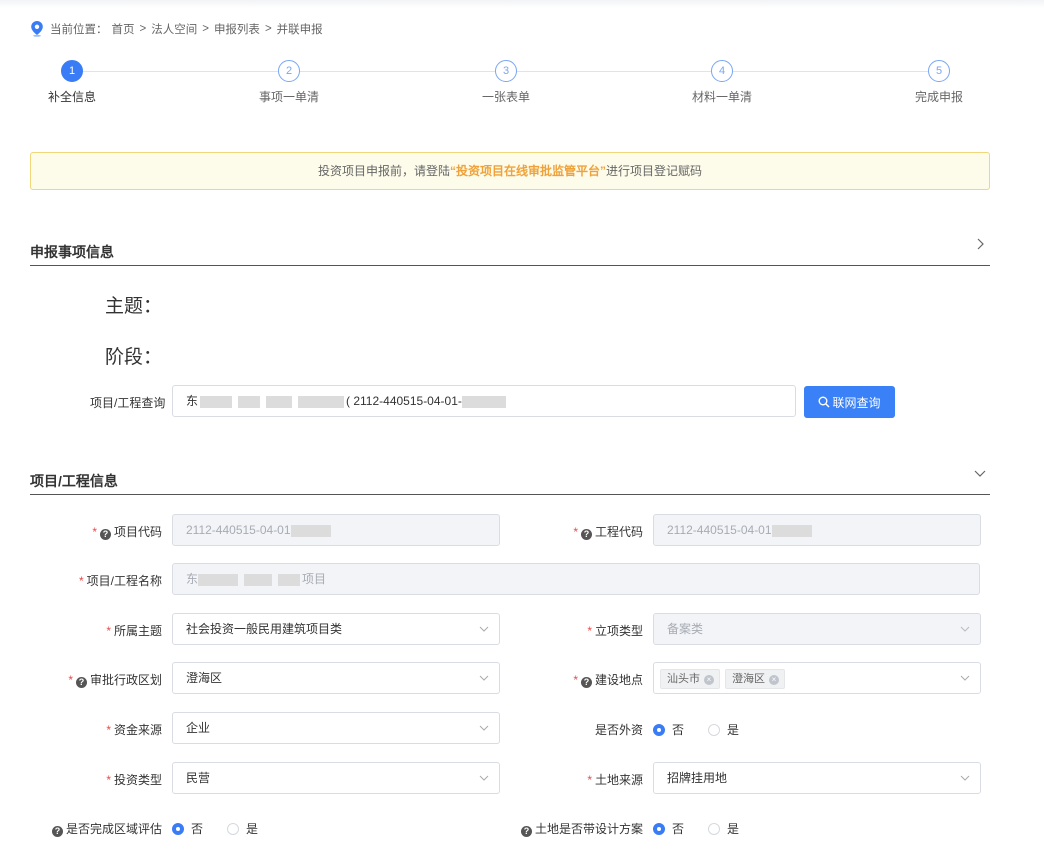 This screenshot has width=1044, height=857. I want to click on theme-select: 社会投资一般民用建筑项目类, so click(336, 629).